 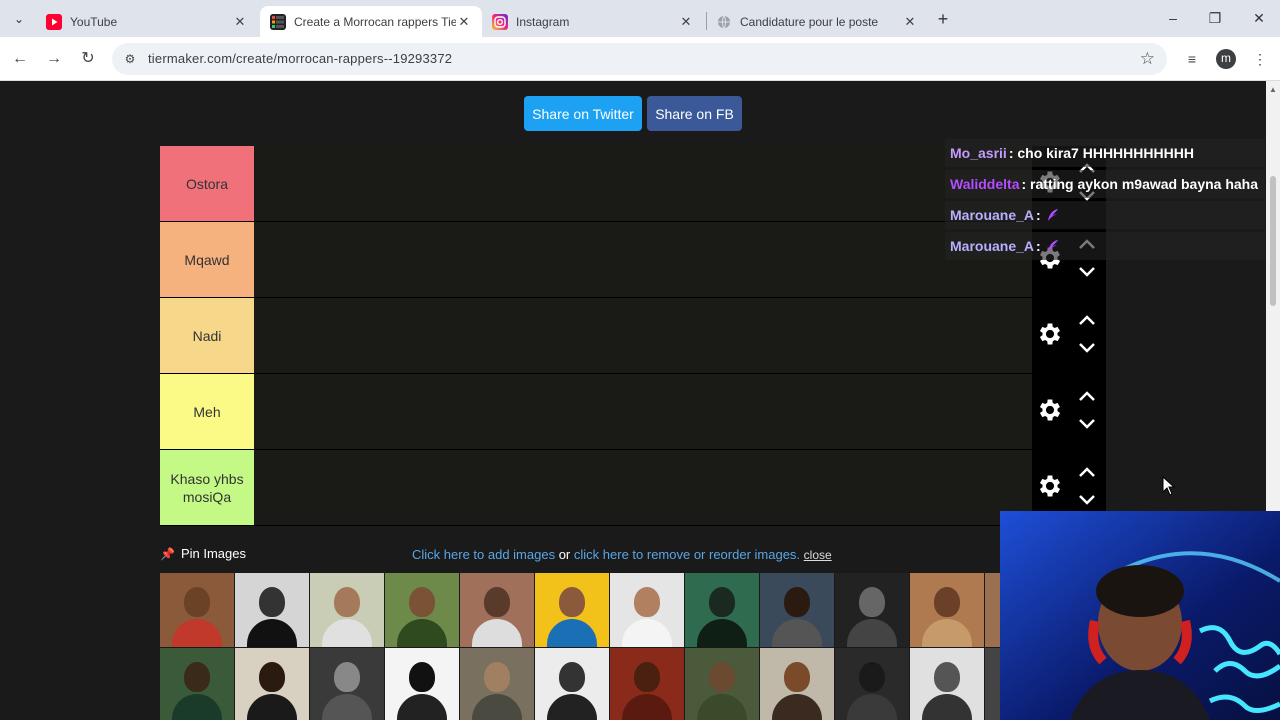 What do you see at coordinates (375, 21) in the screenshot?
I see `tab-title: Create a Morrocan rappers Tier` at bounding box center [375, 21].